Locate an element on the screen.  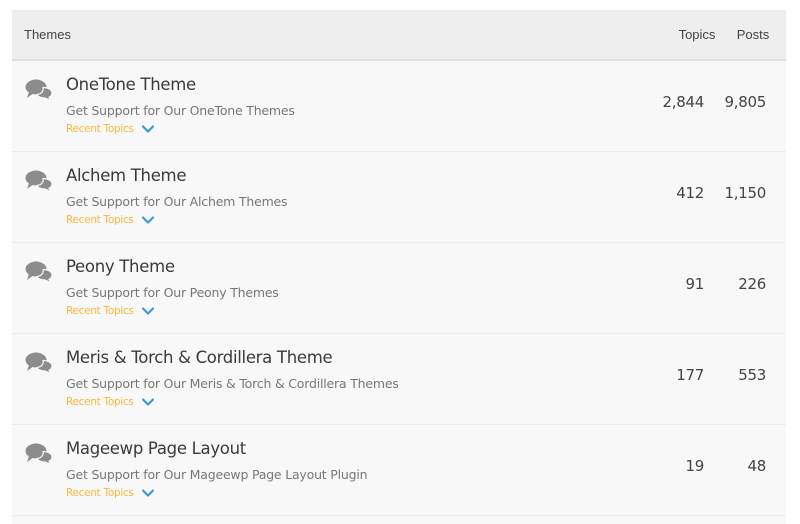
section-title: Themes is located at coordinates (47, 34).